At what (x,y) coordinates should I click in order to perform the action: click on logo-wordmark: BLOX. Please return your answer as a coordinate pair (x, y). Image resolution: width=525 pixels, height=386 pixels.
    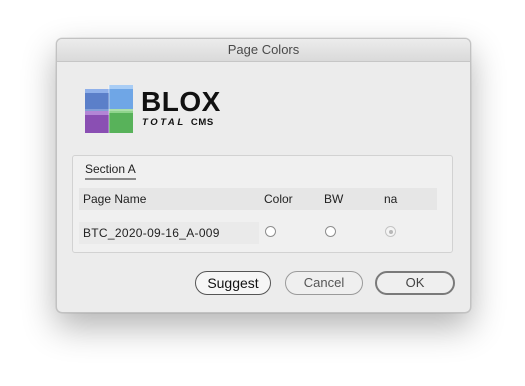
    Looking at the image, I should click on (181, 101).